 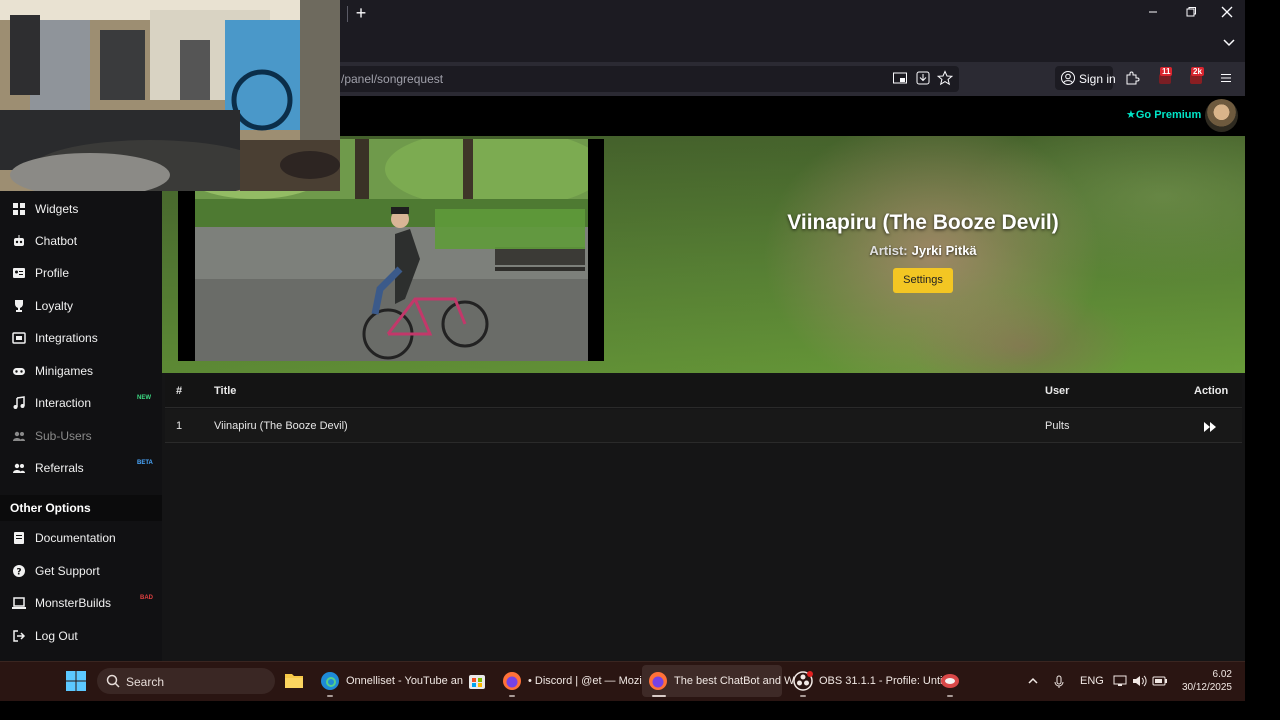 What do you see at coordinates (281, 426) in the screenshot?
I see `row-title: Viinapiru (The Booze Devil)` at bounding box center [281, 426].